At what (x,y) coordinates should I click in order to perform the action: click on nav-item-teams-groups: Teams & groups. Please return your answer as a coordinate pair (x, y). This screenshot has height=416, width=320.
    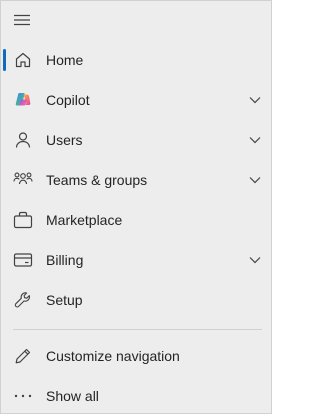
    Looking at the image, I should click on (136, 180).